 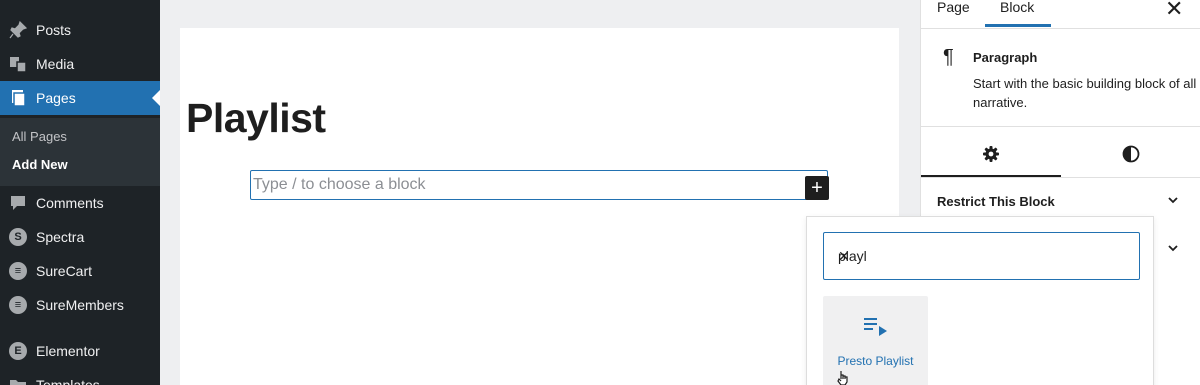 What do you see at coordinates (80, 152) in the screenshot?
I see `pages-submenu: All Pages Add New` at bounding box center [80, 152].